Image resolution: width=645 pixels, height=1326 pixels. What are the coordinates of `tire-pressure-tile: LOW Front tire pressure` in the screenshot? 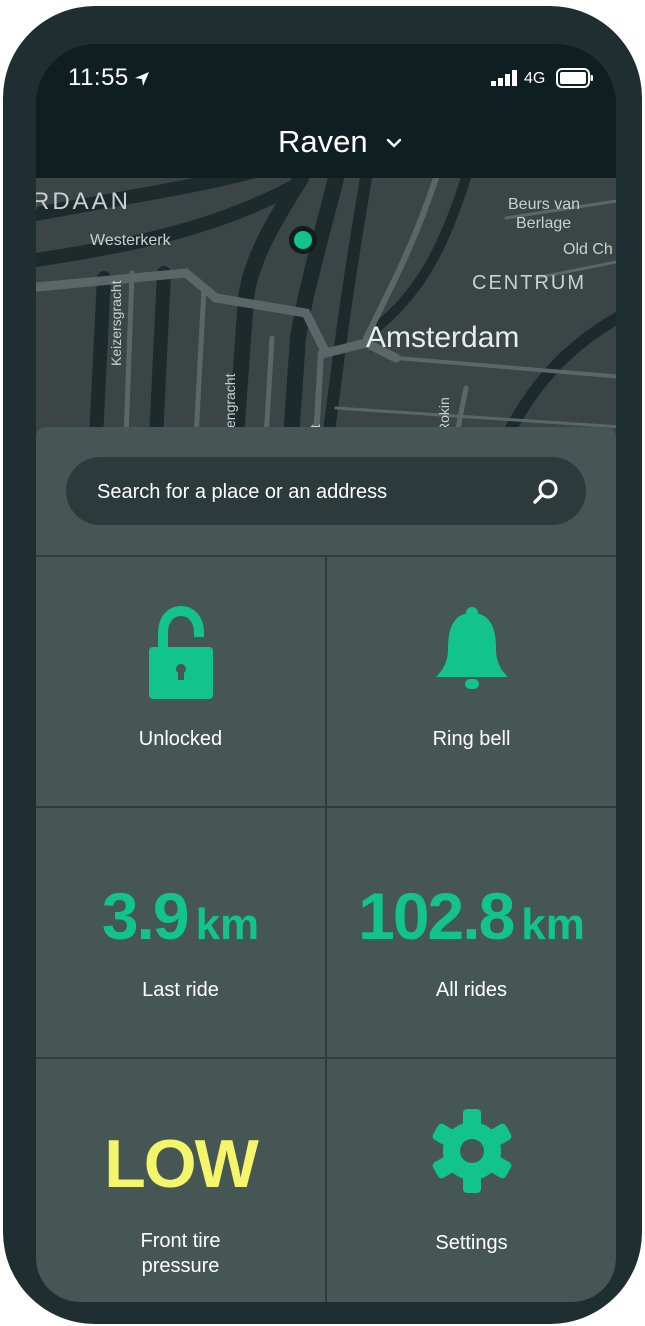 It's located at (180, 1180).